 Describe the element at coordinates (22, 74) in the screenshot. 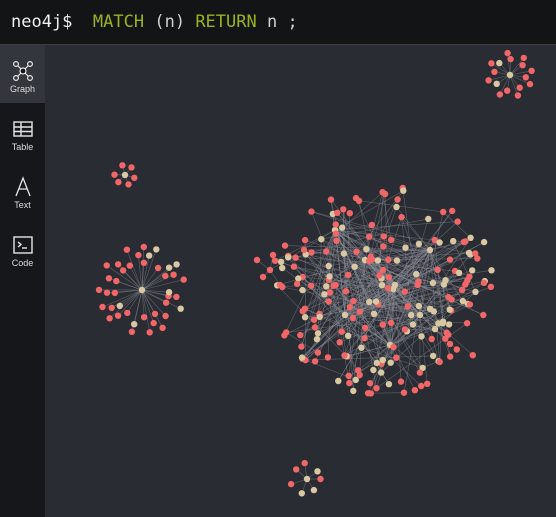

I see `graph-view-button: Graph` at that location.